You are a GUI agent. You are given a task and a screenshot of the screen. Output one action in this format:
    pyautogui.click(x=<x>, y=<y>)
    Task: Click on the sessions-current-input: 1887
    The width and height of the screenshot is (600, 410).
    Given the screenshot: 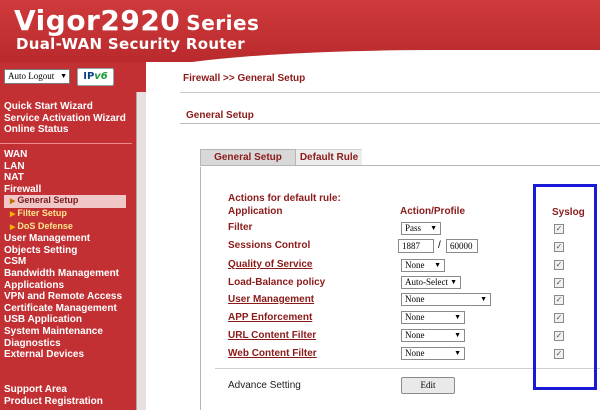 What is the action you would take?
    pyautogui.click(x=416, y=246)
    